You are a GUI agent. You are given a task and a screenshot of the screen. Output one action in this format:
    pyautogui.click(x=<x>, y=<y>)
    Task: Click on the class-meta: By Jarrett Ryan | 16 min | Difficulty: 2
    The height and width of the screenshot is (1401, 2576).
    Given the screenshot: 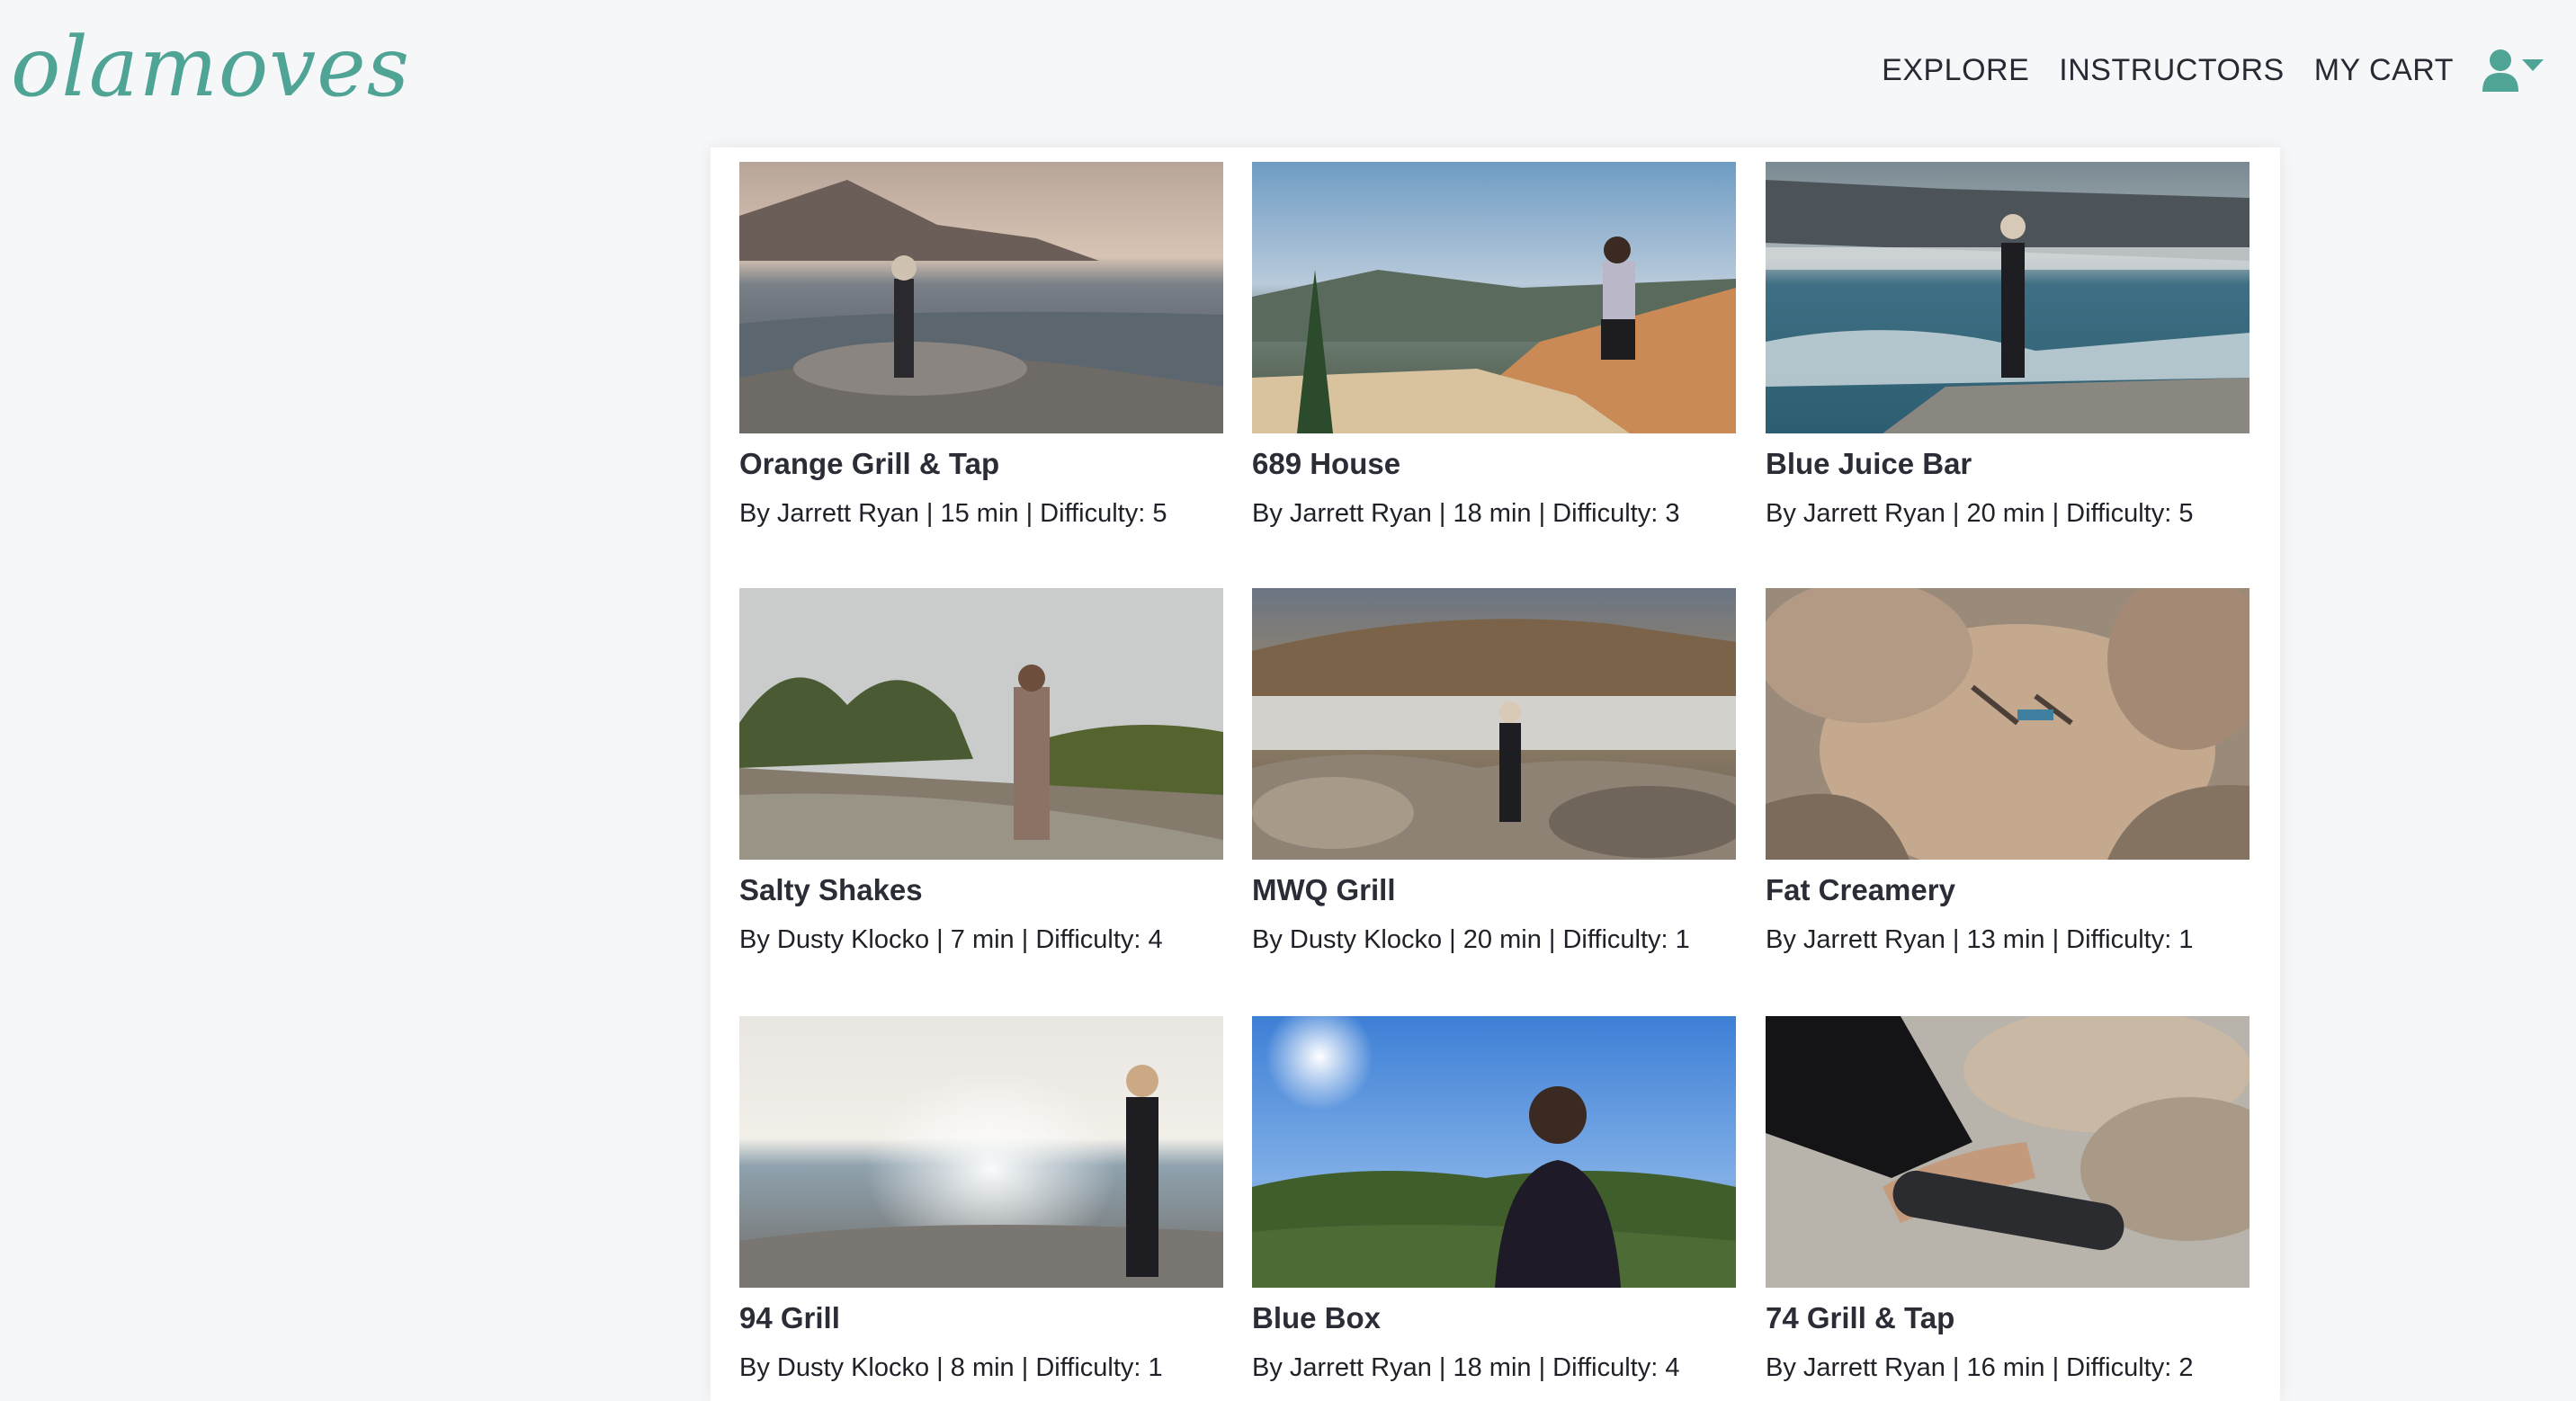 What is the action you would take?
    pyautogui.click(x=1980, y=1367)
    